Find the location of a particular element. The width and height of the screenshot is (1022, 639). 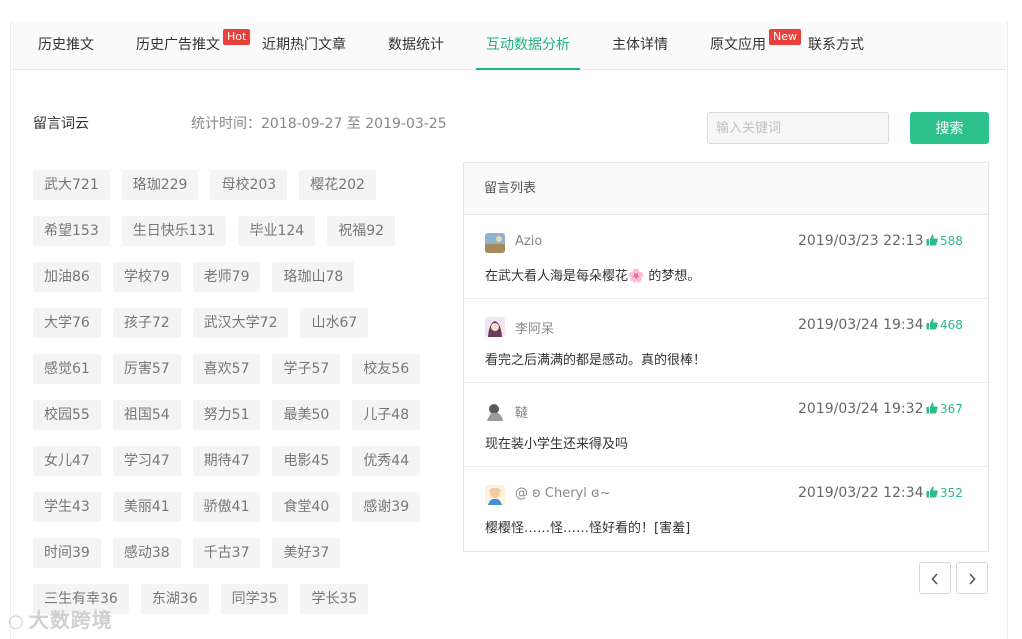

word-tag: 时间39 is located at coordinates (67, 553).